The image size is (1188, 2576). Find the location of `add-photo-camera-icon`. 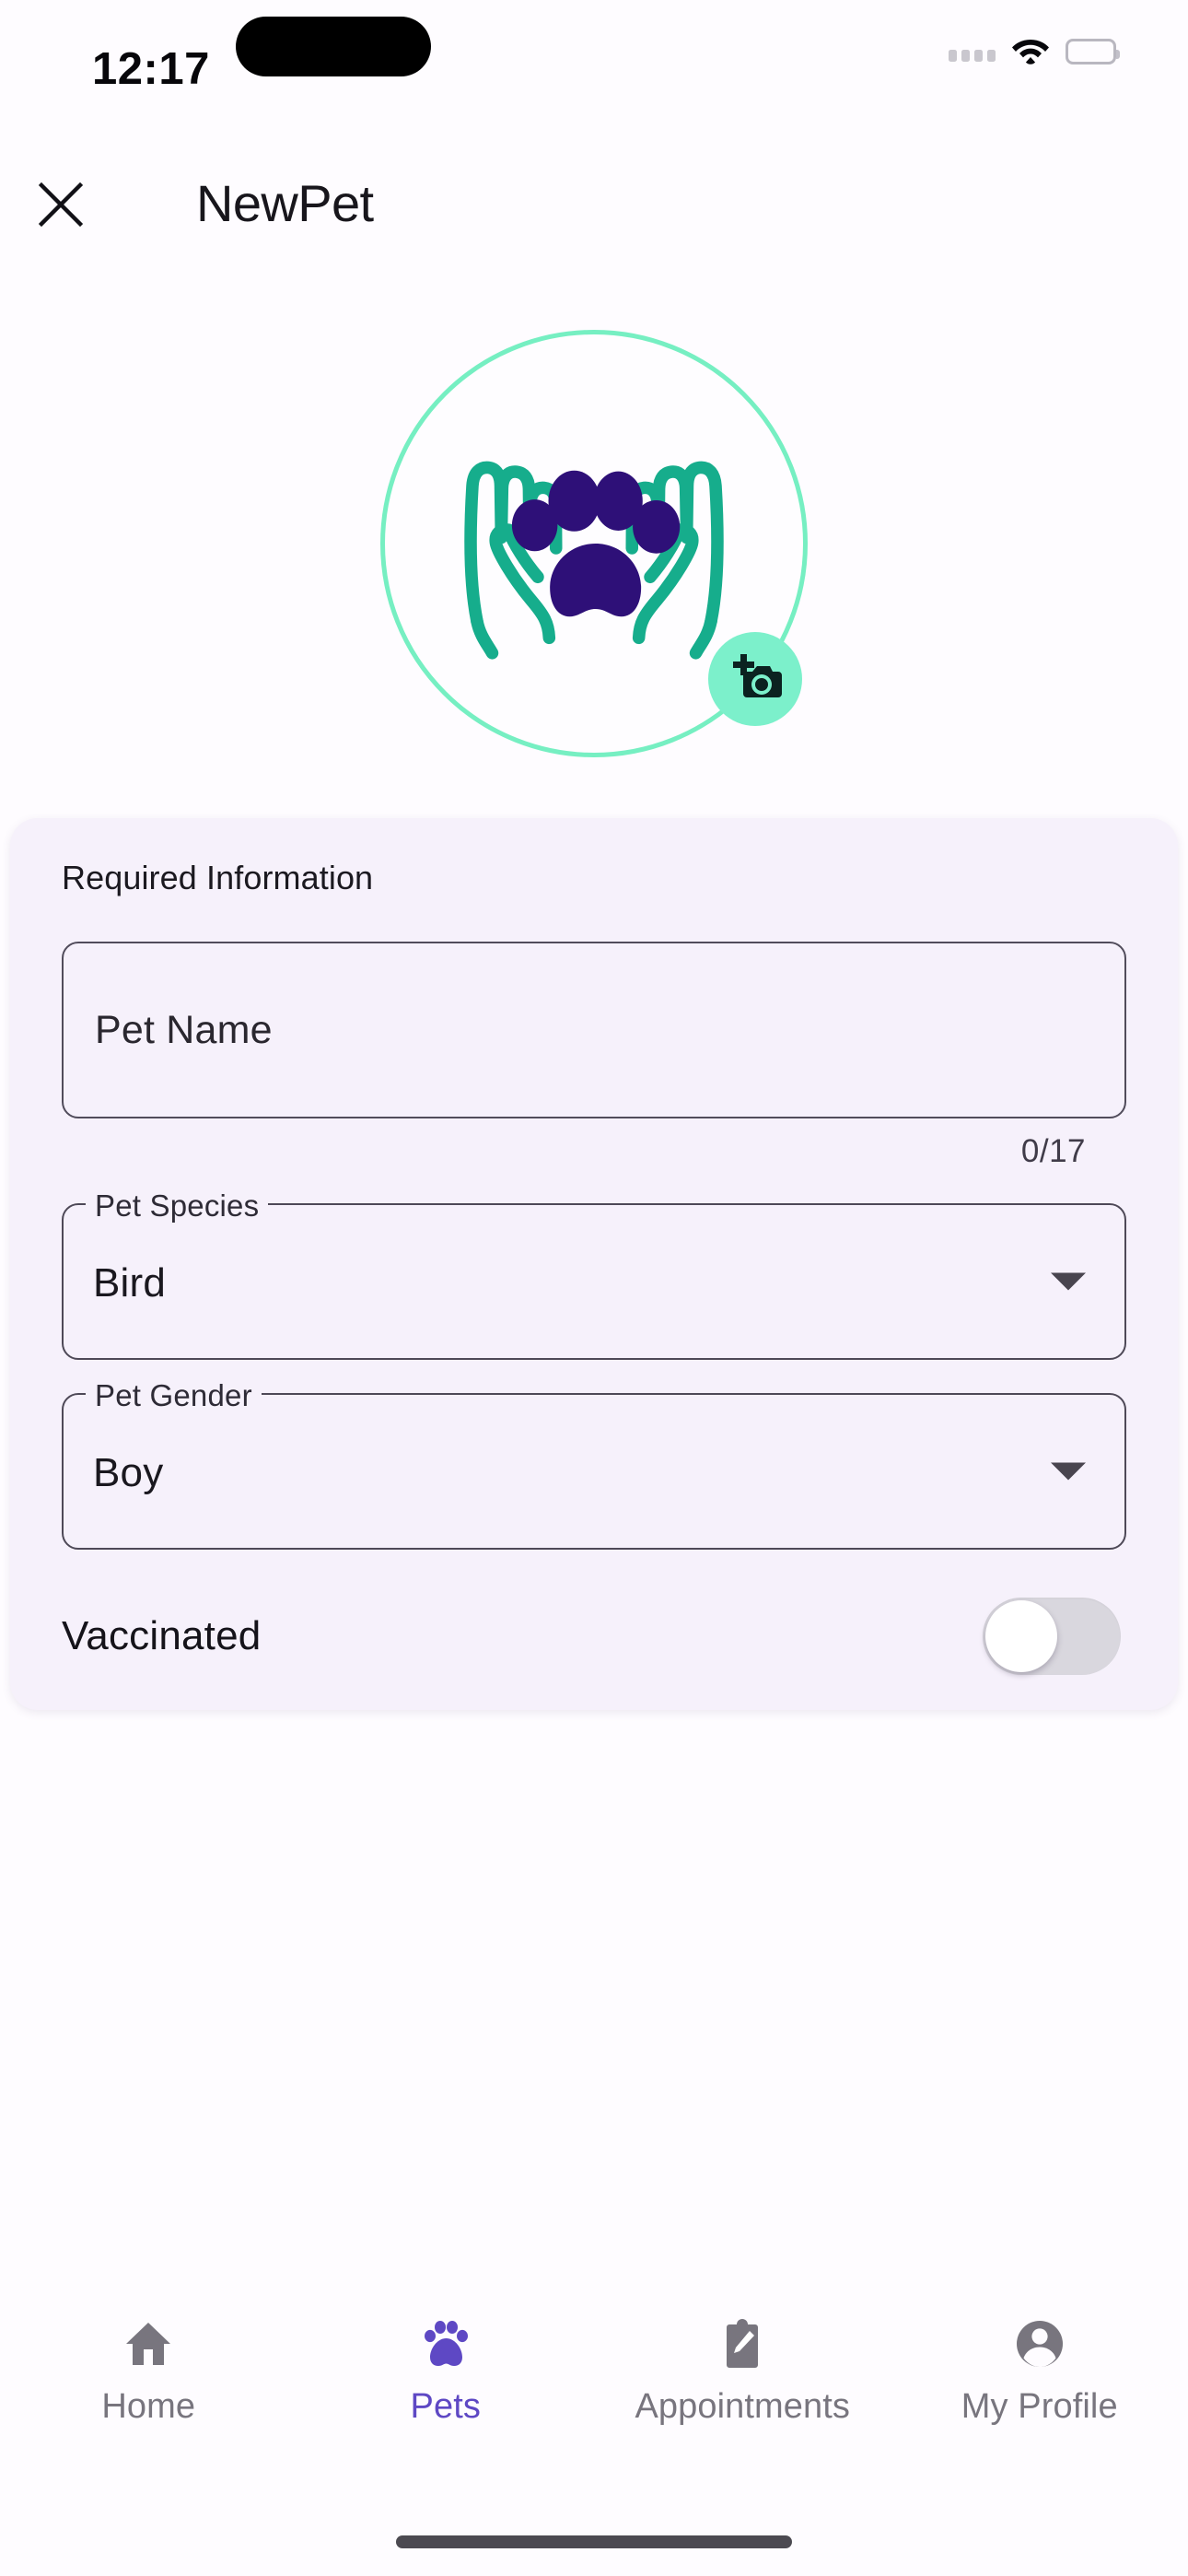

add-photo-camera-icon is located at coordinates (755, 679).